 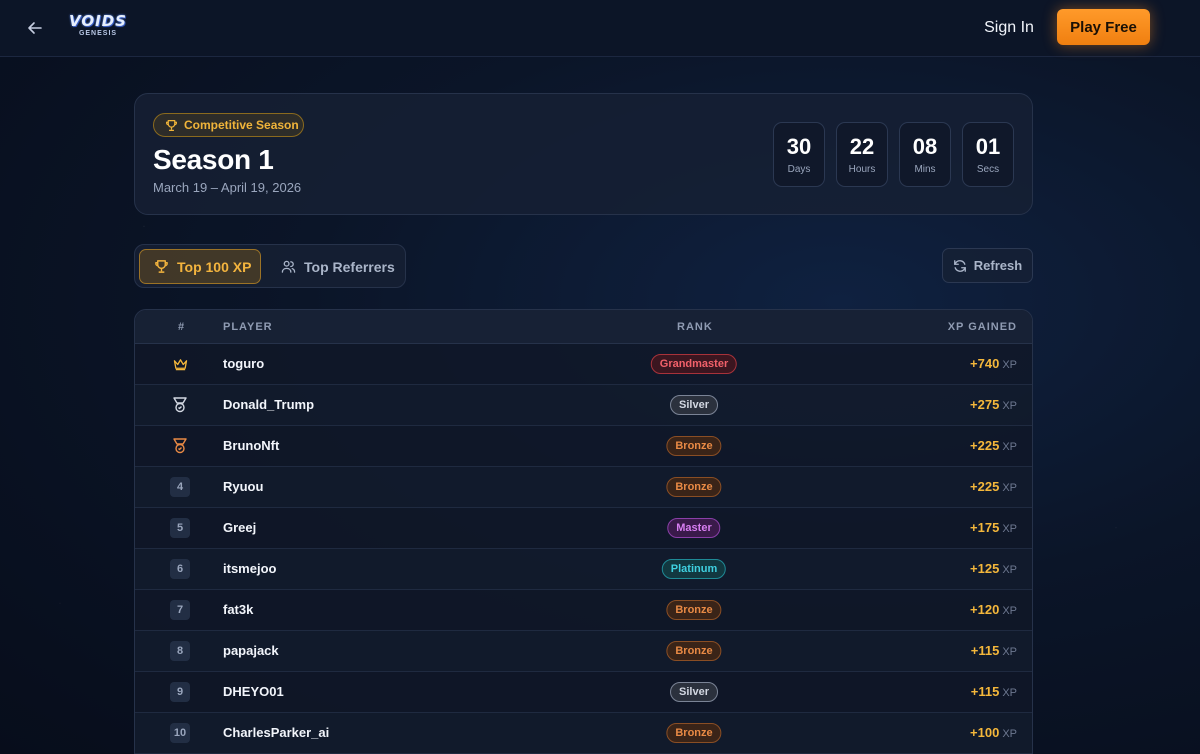 I want to click on countdown-hours: 22 Hours, so click(x=862, y=154).